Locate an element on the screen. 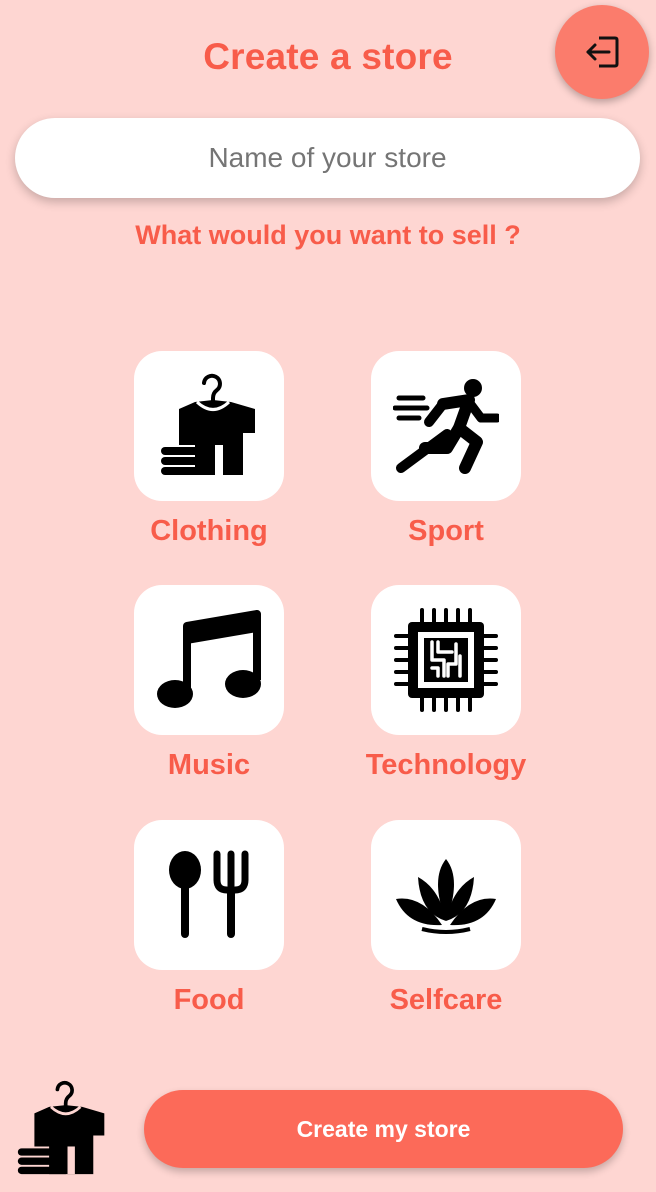 Image resolution: width=656 pixels, height=1192 pixels. logout-icon is located at coordinates (602, 52).